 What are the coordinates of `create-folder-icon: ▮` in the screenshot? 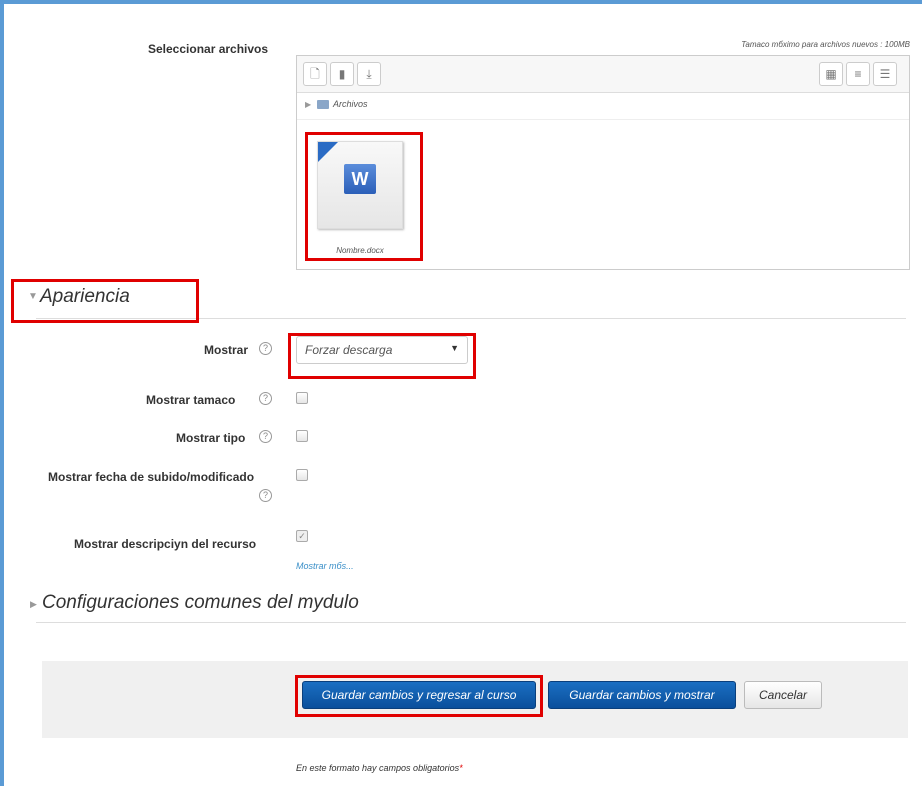 It's located at (342, 74).